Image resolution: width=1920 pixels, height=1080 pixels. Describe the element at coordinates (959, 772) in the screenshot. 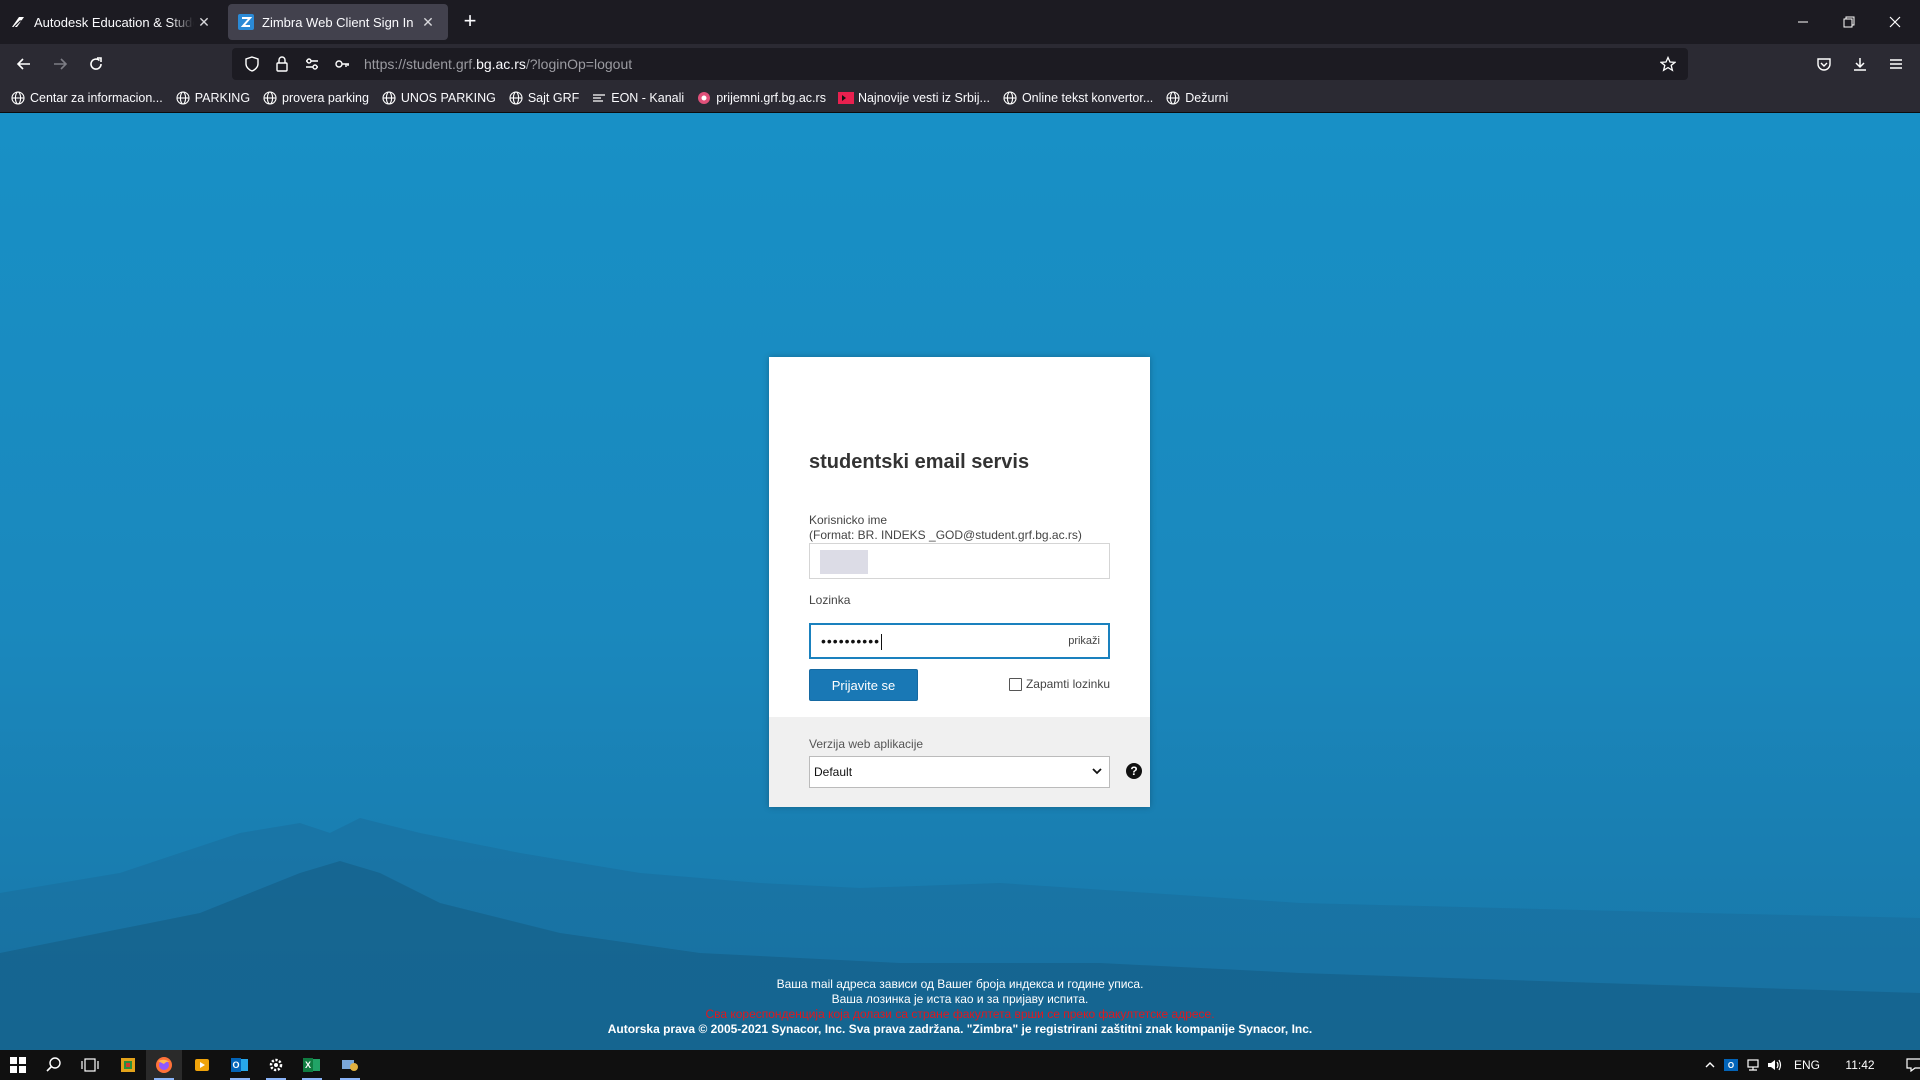

I see `version-select: Default` at that location.